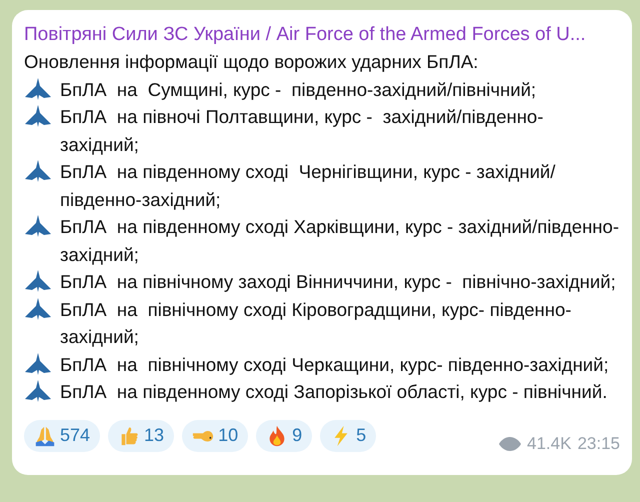 The height and width of the screenshot is (502, 640). What do you see at coordinates (340, 241) in the screenshot?
I see `message-text: БпЛА на південному сході Харківщини, курс - західний/південно-західний;` at bounding box center [340, 241].